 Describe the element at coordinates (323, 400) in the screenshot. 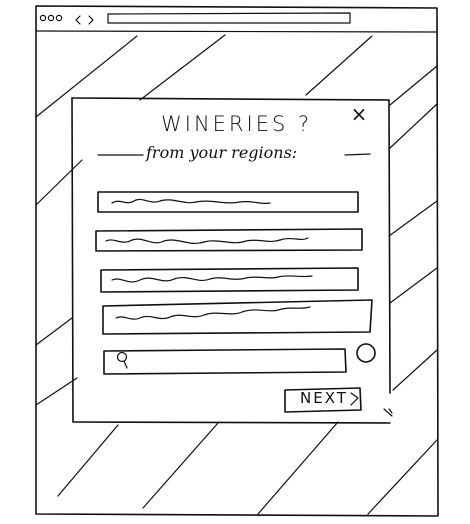

I see `next-button-hit` at that location.